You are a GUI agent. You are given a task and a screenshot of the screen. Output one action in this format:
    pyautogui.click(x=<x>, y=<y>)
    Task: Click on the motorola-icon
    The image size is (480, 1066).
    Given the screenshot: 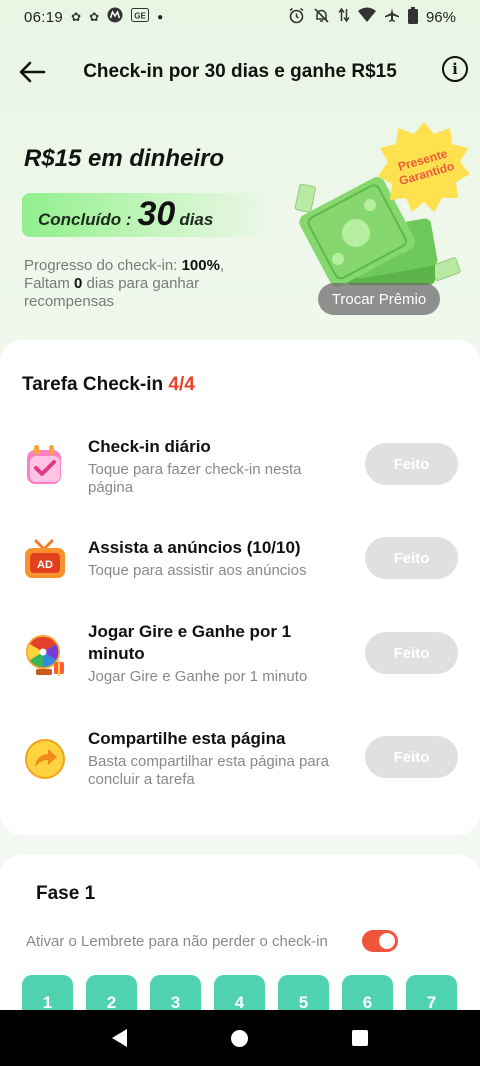 What is the action you would take?
    pyautogui.click(x=115, y=17)
    